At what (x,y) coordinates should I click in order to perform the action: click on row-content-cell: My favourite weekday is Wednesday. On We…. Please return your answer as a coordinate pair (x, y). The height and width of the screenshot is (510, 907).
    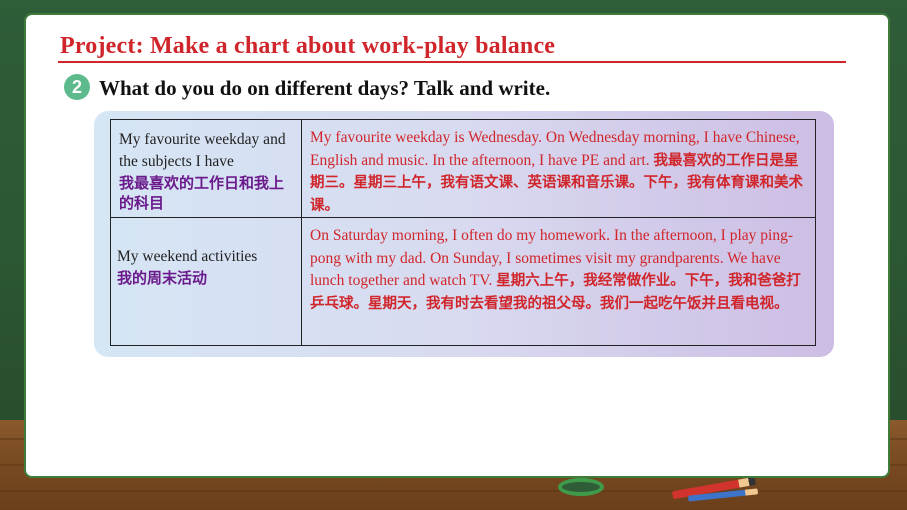
    Looking at the image, I should click on (558, 168).